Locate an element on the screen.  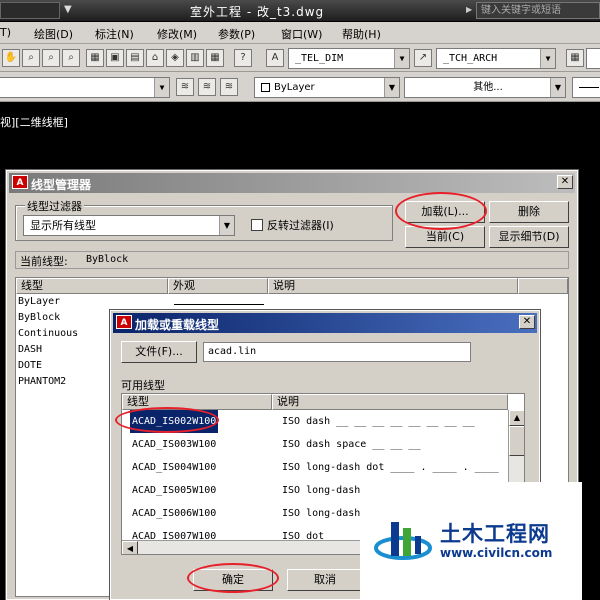
zoom-realtime-icon: ⌕ is located at coordinates (31, 58).